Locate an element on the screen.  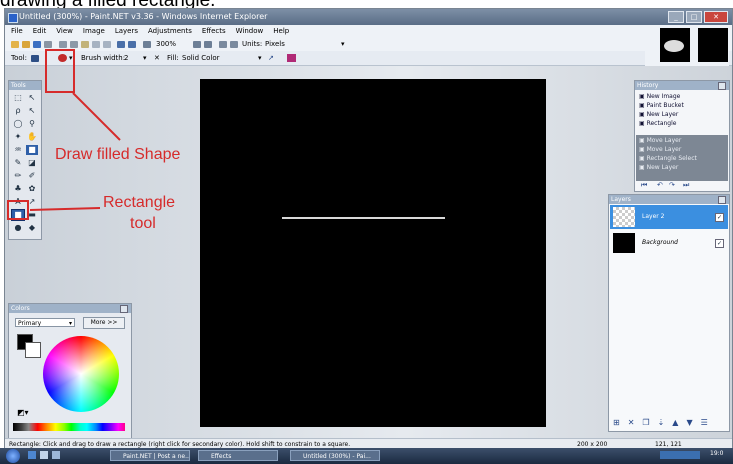
quicklaunch-ie-icon is located at coordinates (32, 455).